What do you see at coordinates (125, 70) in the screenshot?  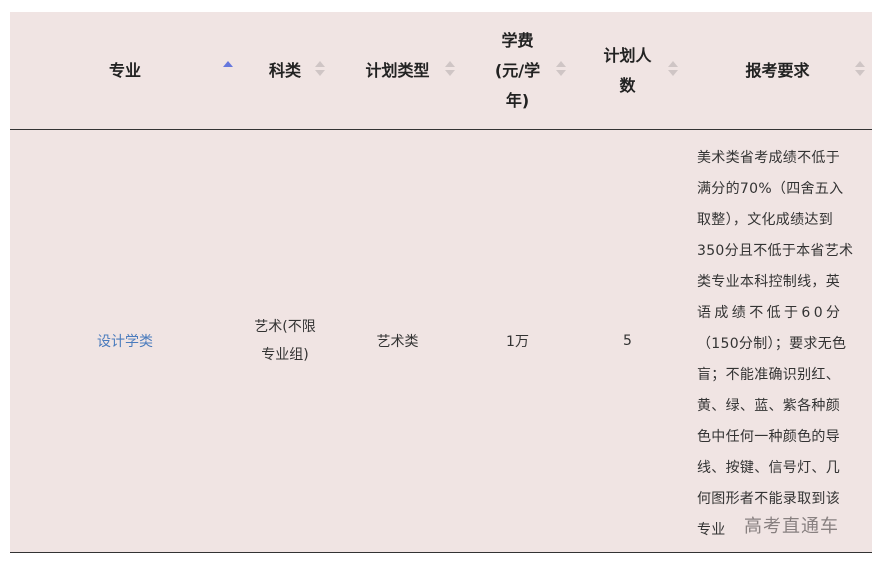 I see `header-major: 专业` at bounding box center [125, 70].